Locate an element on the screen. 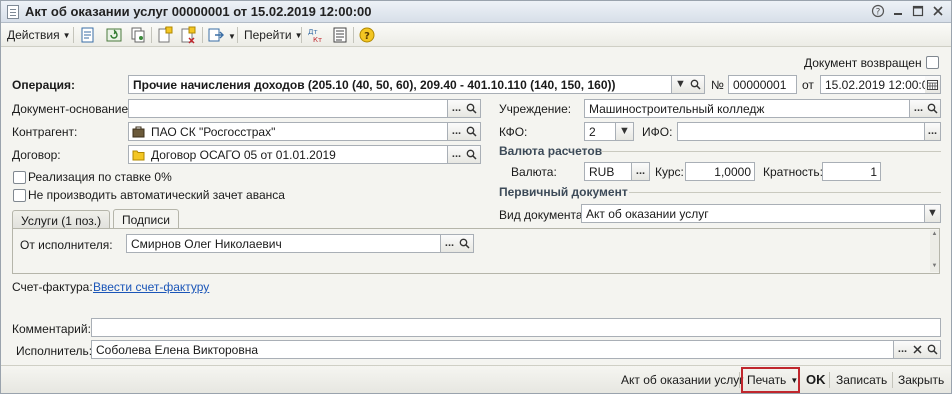  unpost-icon is located at coordinates (188, 35).